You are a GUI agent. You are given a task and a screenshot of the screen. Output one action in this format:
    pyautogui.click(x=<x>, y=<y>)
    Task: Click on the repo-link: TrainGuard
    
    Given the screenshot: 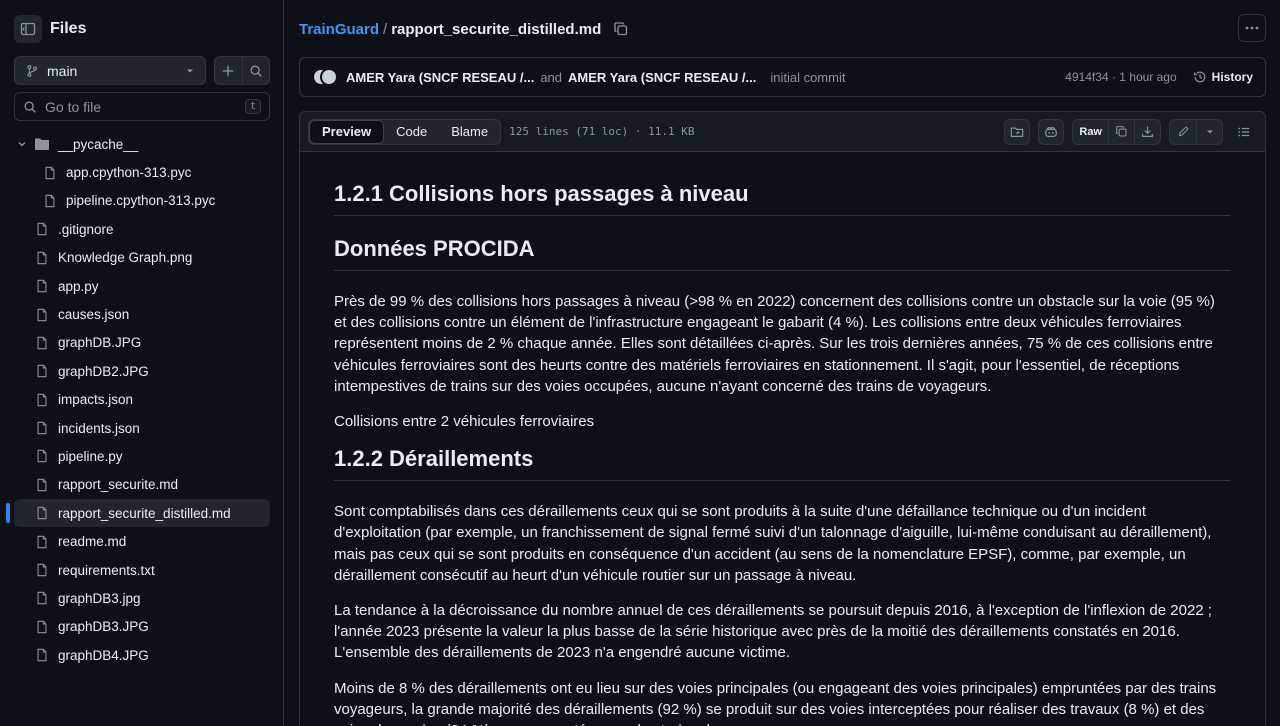 What is the action you would take?
    pyautogui.click(x=339, y=29)
    